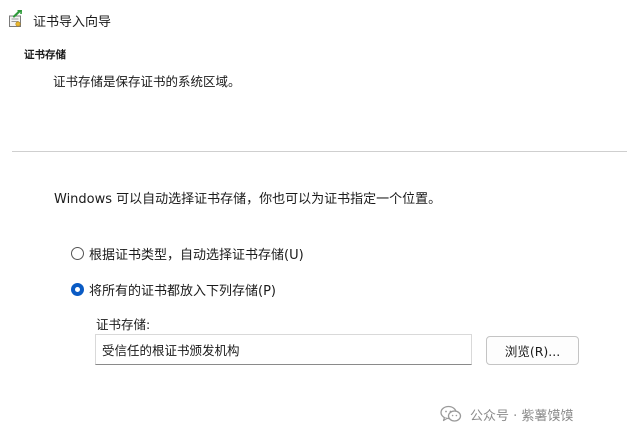 This screenshot has height=439, width=627. What do you see at coordinates (451, 414) in the screenshot?
I see `wechat-icon` at bounding box center [451, 414].